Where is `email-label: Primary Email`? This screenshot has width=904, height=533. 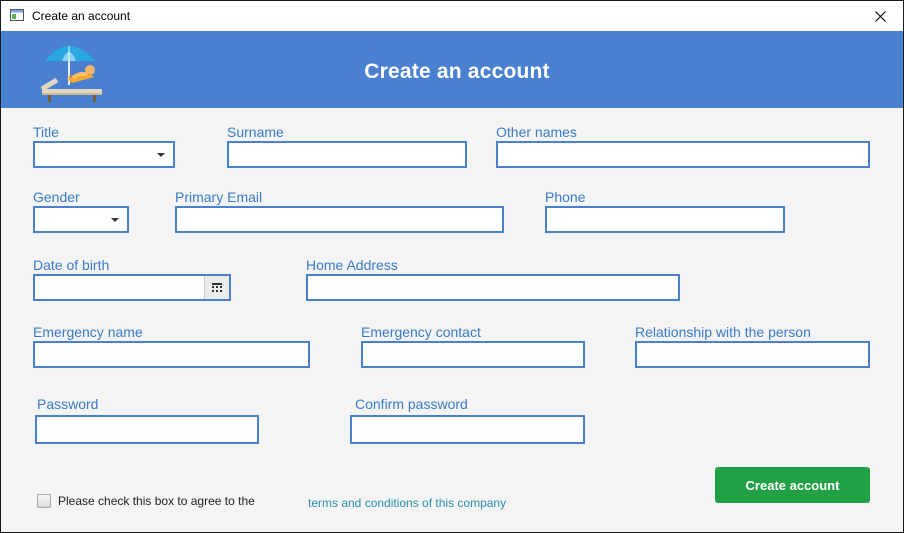
email-label: Primary Email is located at coordinates (219, 197).